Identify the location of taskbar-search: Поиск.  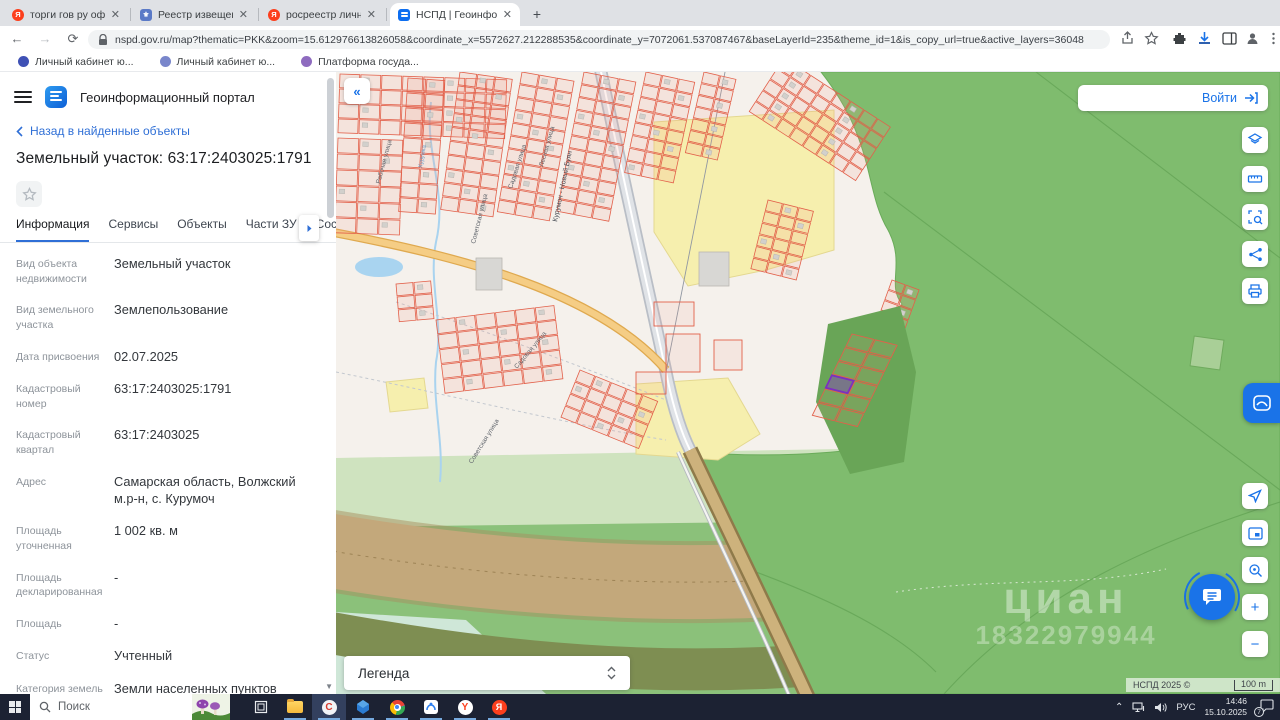
(130, 707).